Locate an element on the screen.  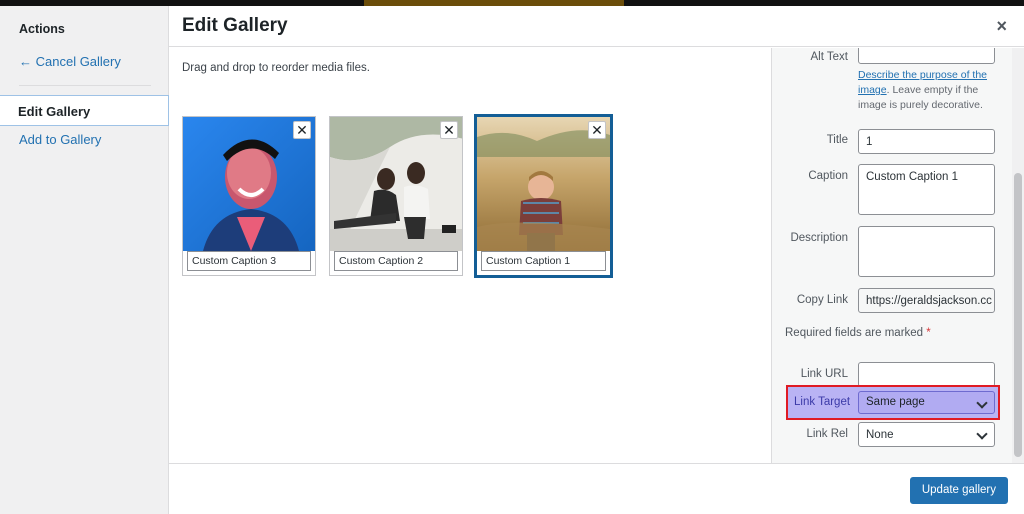
menu-item-label: Edit Gallery is located at coordinates (54, 111).